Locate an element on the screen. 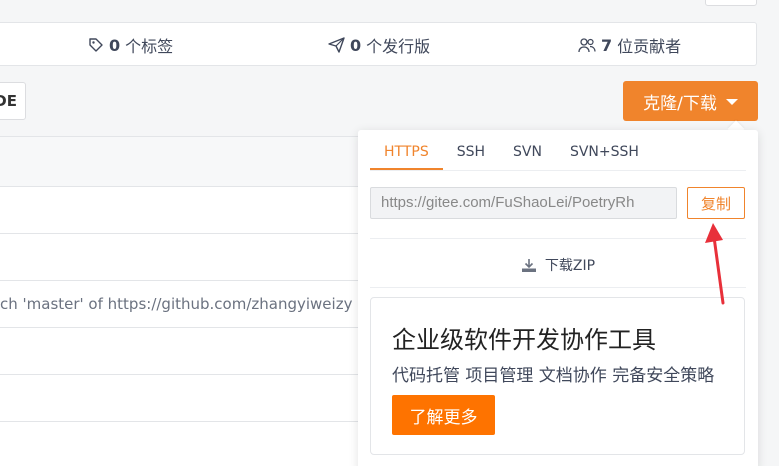  repo-stats-bar: 0 个标签 0 个发行版 7 位贡献者 is located at coordinates (378, 44).